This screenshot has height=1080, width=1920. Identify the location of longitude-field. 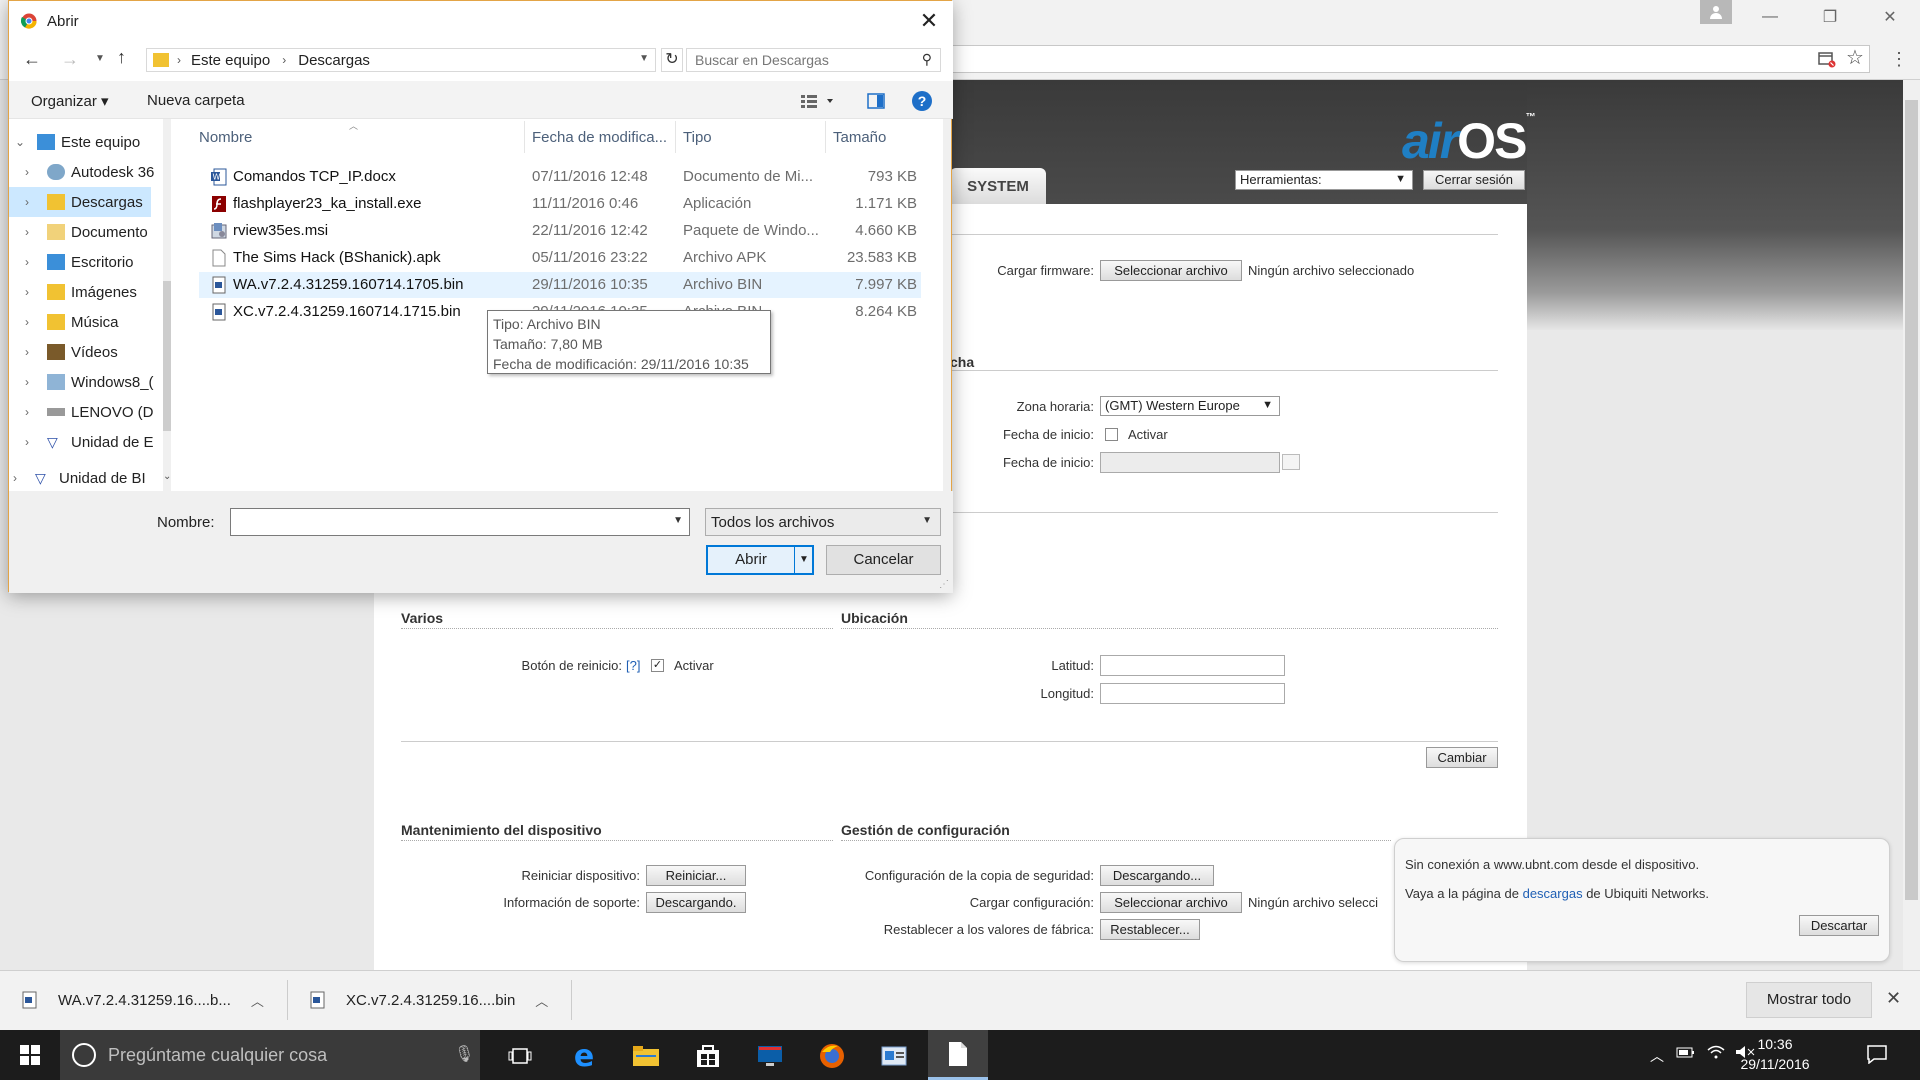
(1192, 693).